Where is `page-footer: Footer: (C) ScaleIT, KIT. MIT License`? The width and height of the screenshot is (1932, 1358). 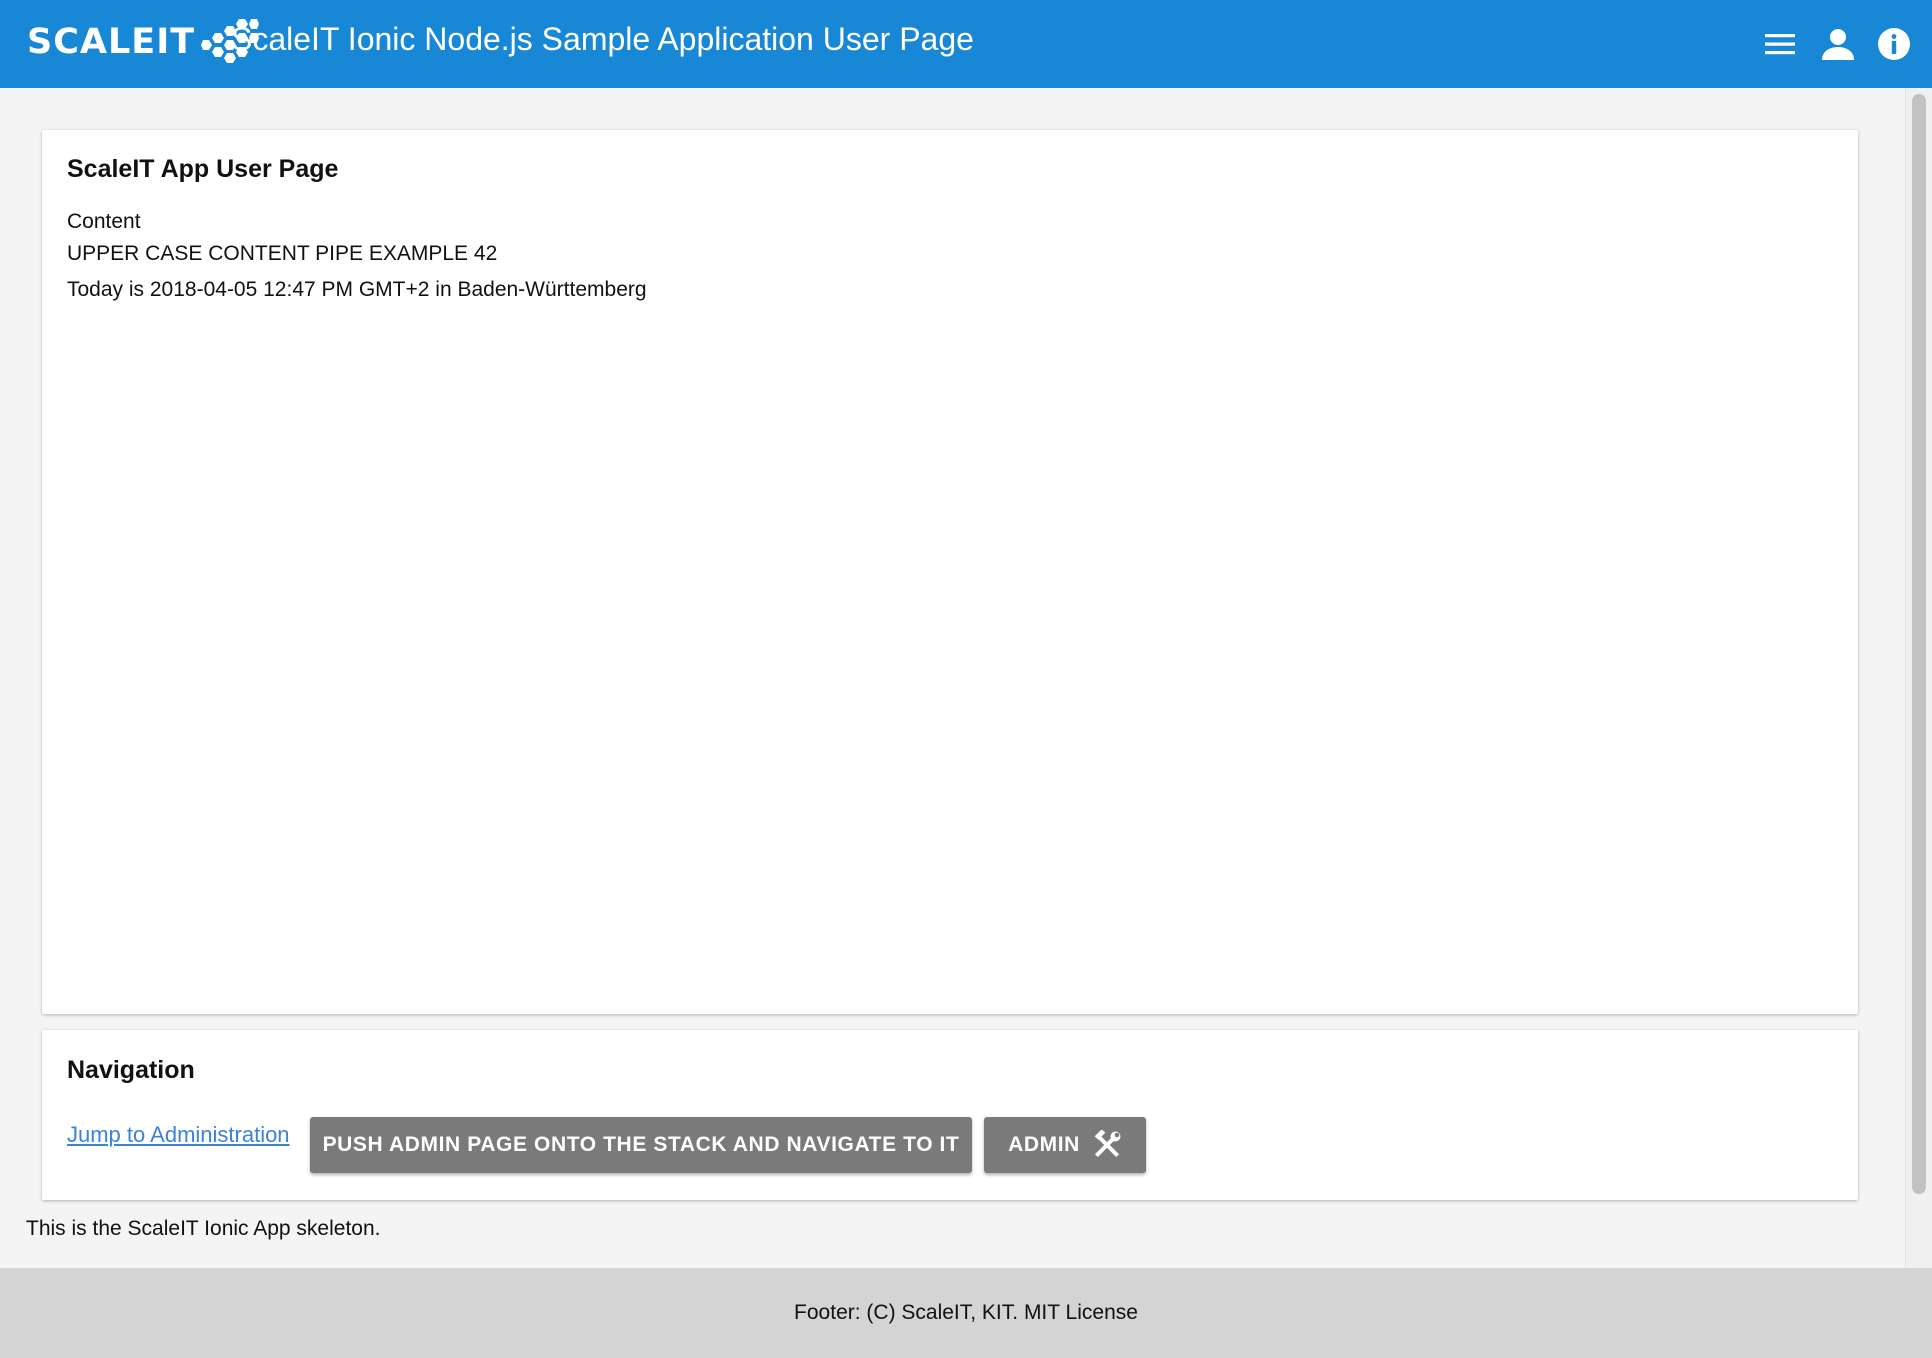
page-footer: Footer: (C) ScaleIT, KIT. MIT License is located at coordinates (966, 1313).